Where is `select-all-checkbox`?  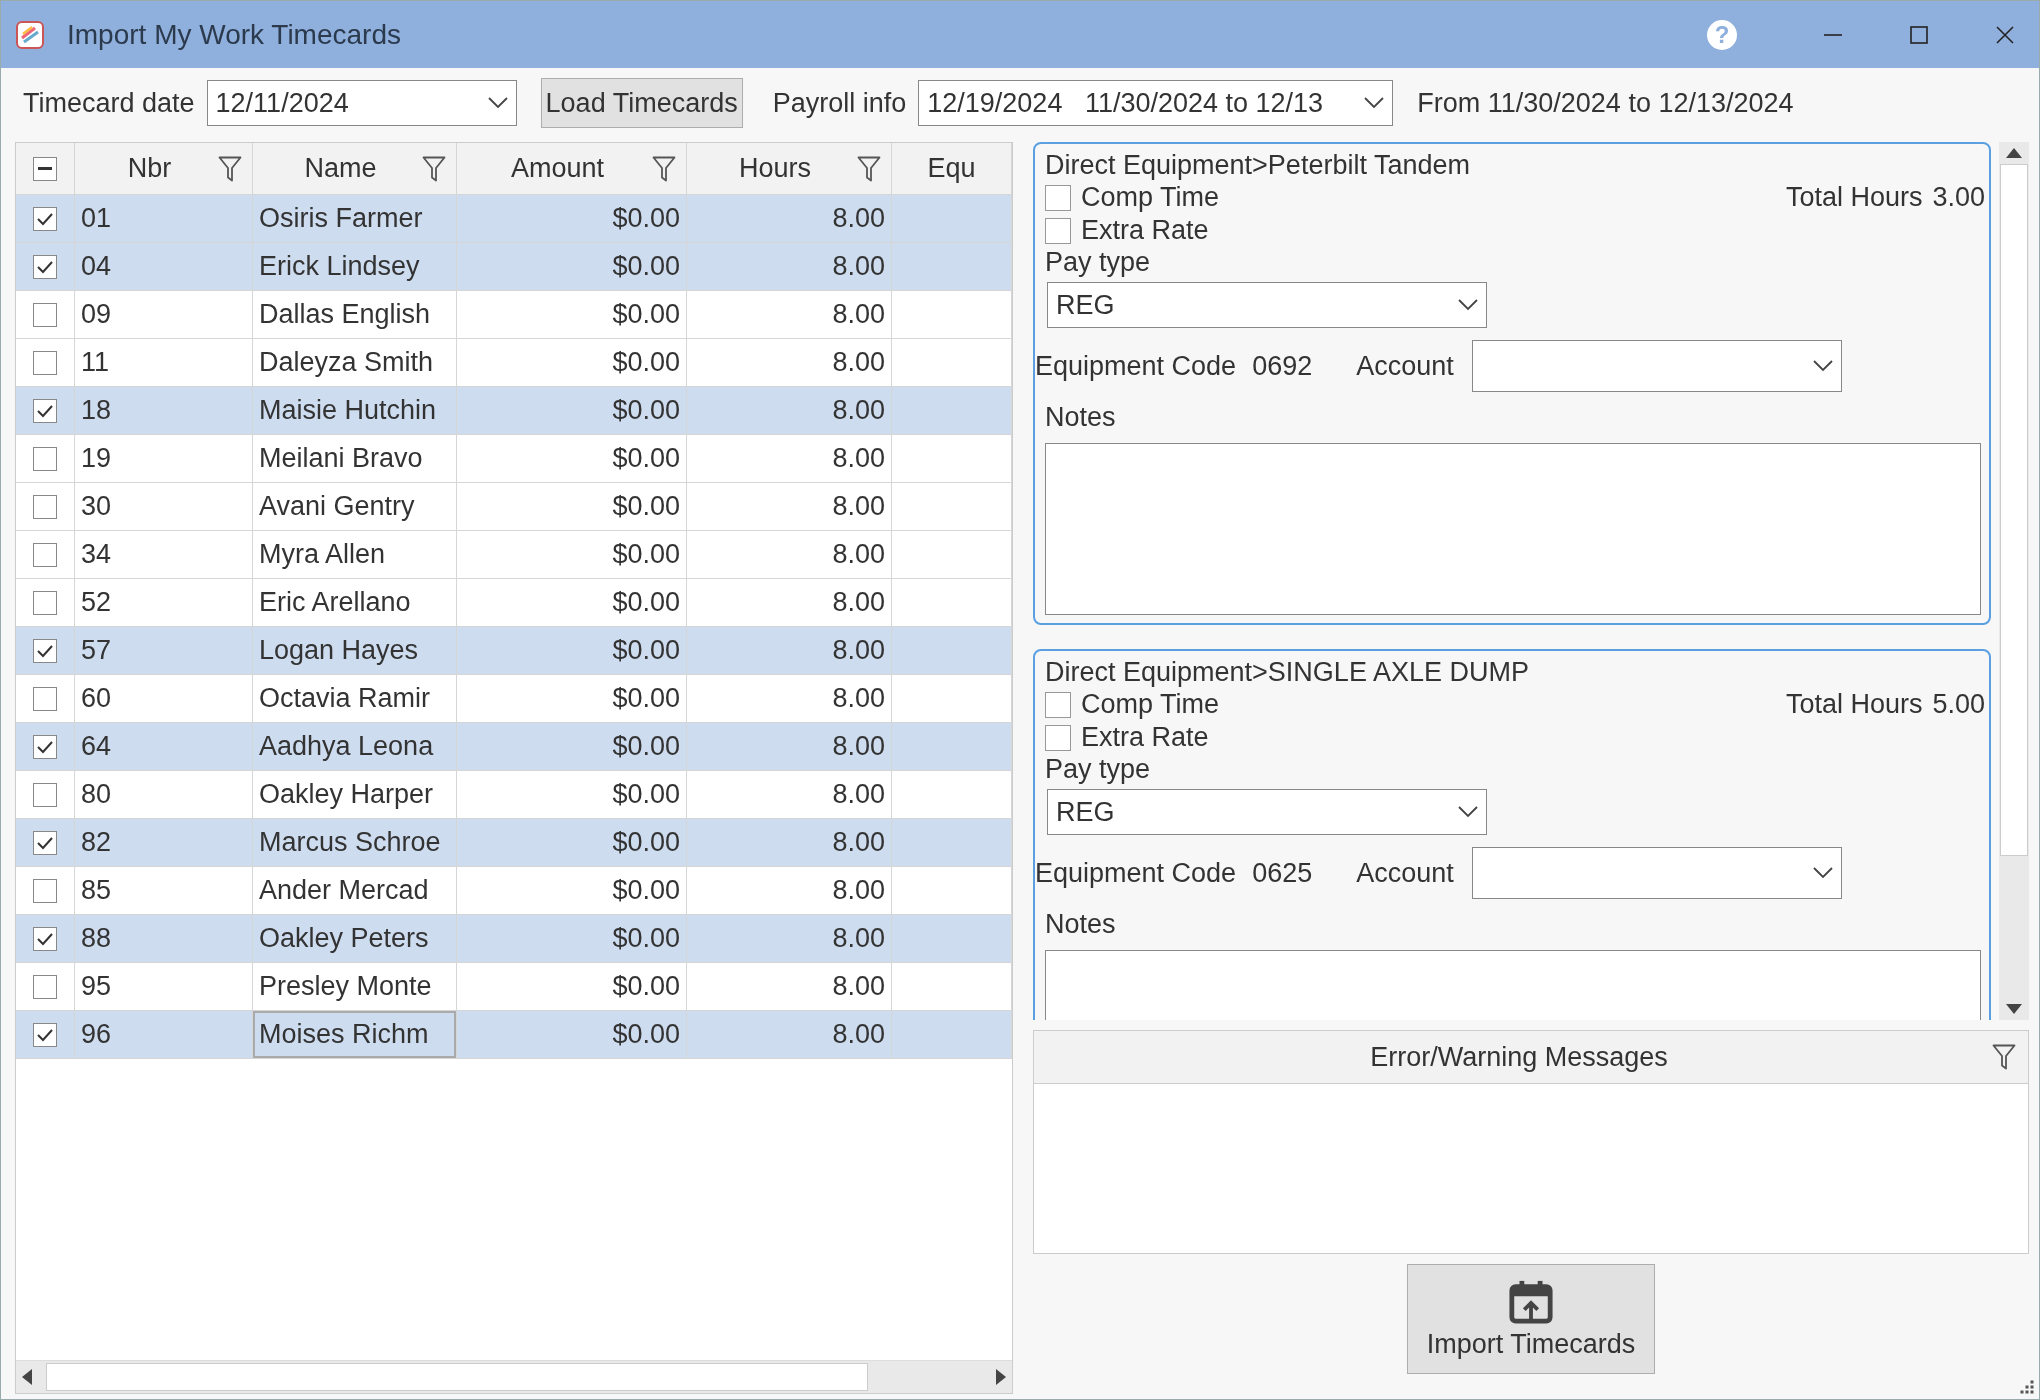 select-all-checkbox is located at coordinates (45, 168).